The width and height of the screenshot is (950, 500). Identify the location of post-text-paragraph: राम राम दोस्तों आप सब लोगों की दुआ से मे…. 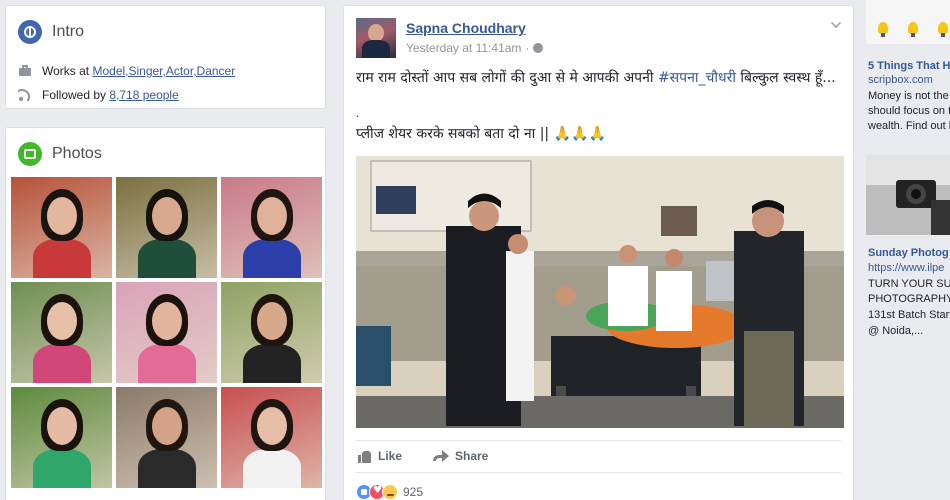
(598, 78).